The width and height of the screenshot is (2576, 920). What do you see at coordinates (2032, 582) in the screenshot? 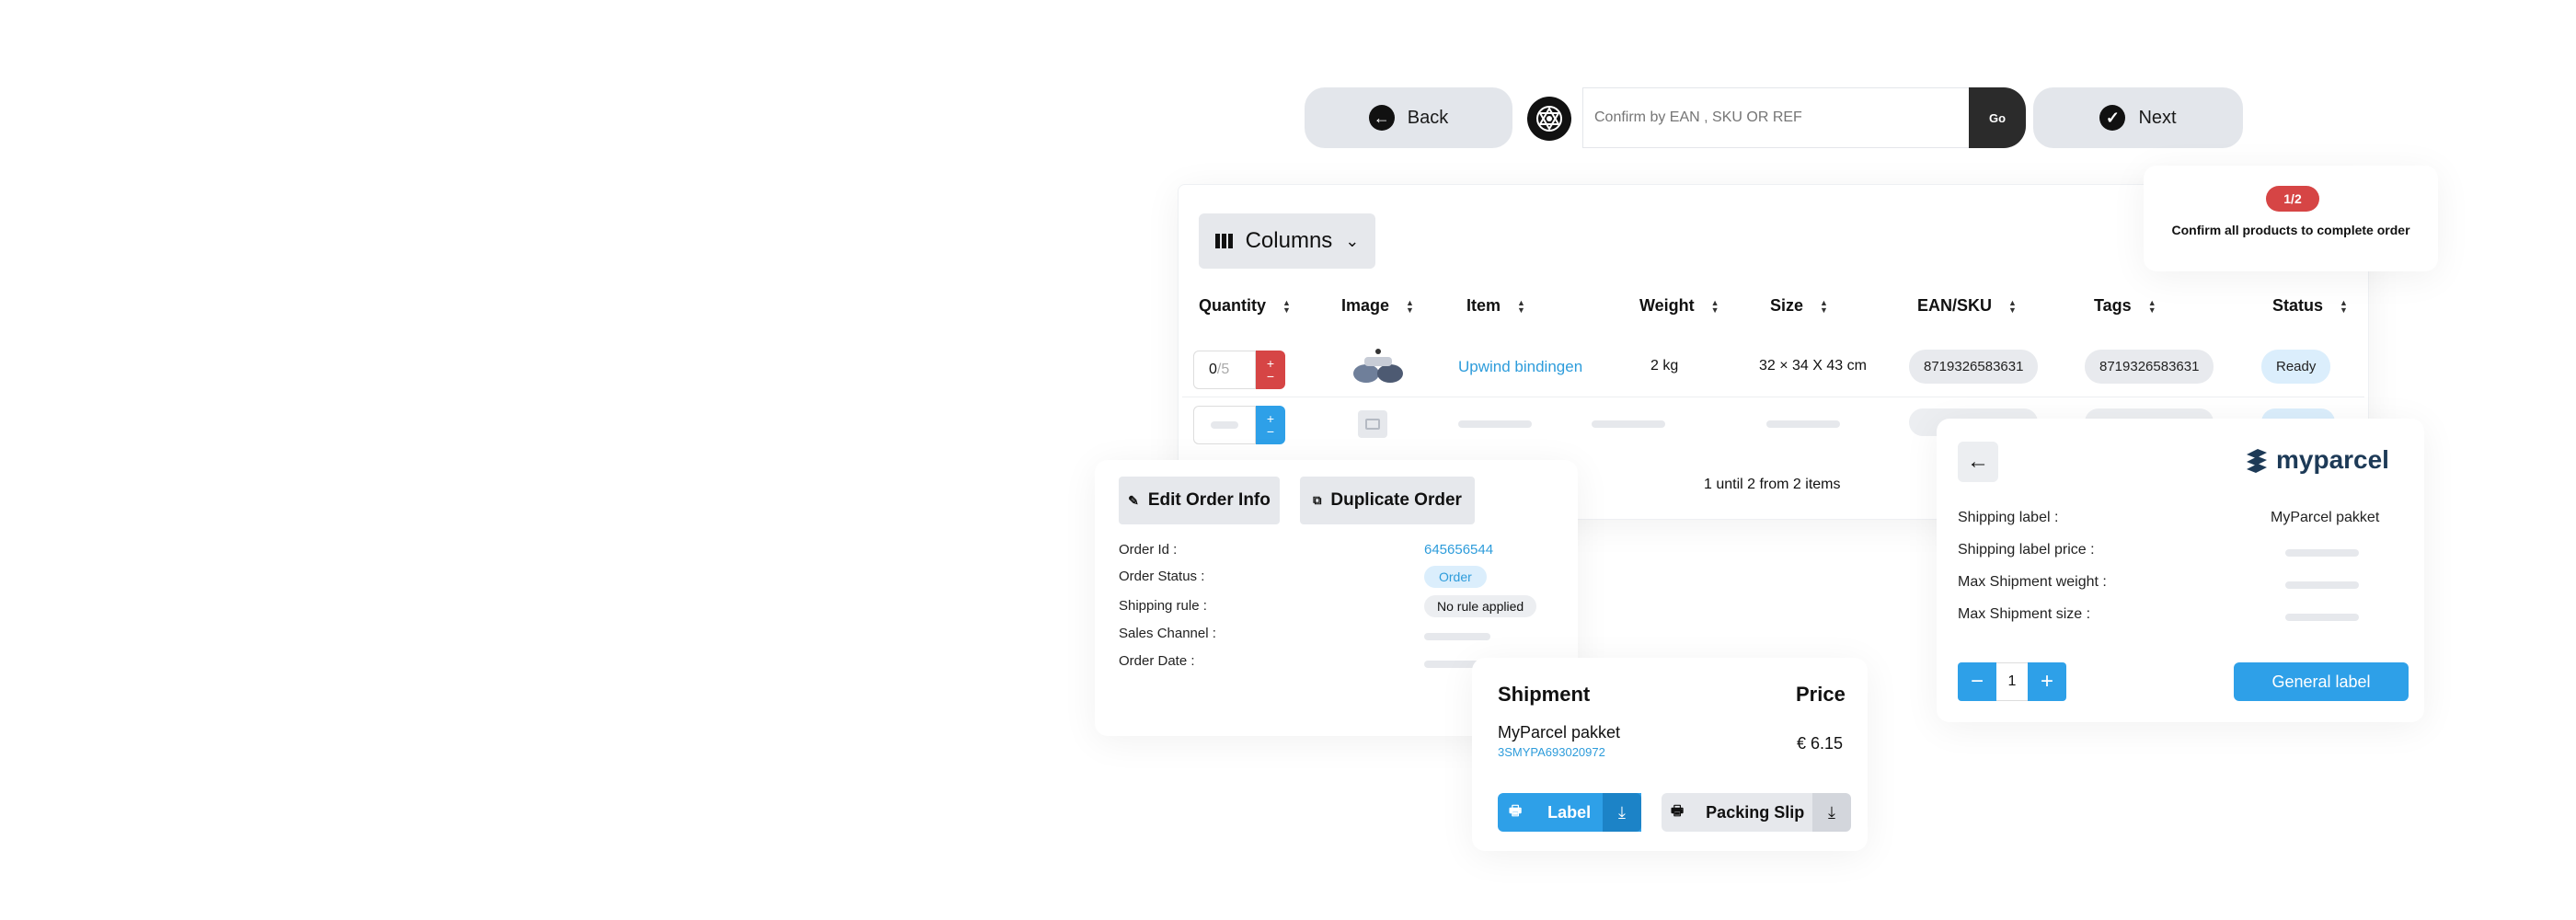
I see `max-weight-label: Max Shipment weight :` at bounding box center [2032, 582].